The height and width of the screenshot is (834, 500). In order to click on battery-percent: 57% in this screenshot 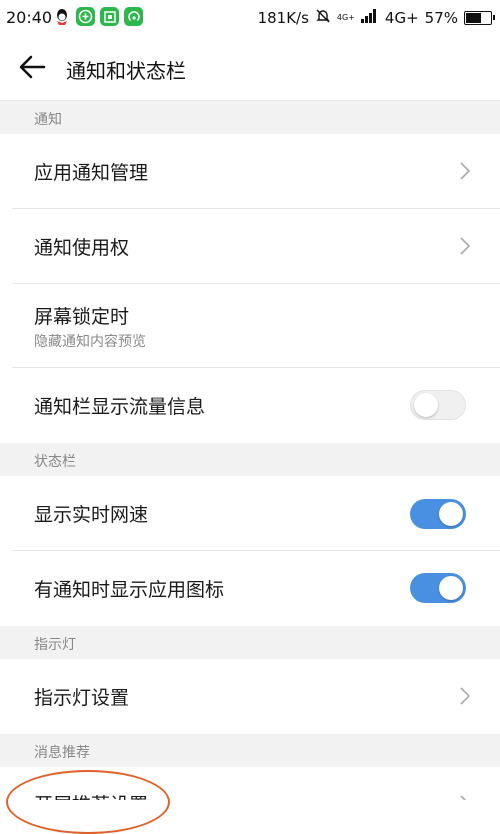, I will do `click(441, 18)`.